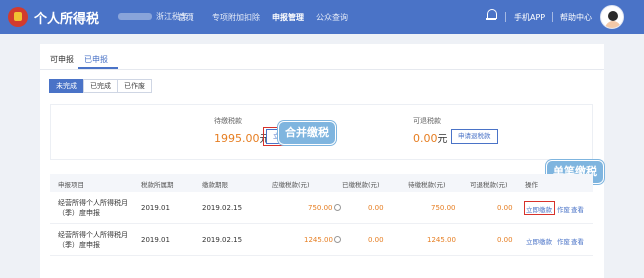  Describe the element at coordinates (322, 69) in the screenshot. I see `tabs-divider` at that location.